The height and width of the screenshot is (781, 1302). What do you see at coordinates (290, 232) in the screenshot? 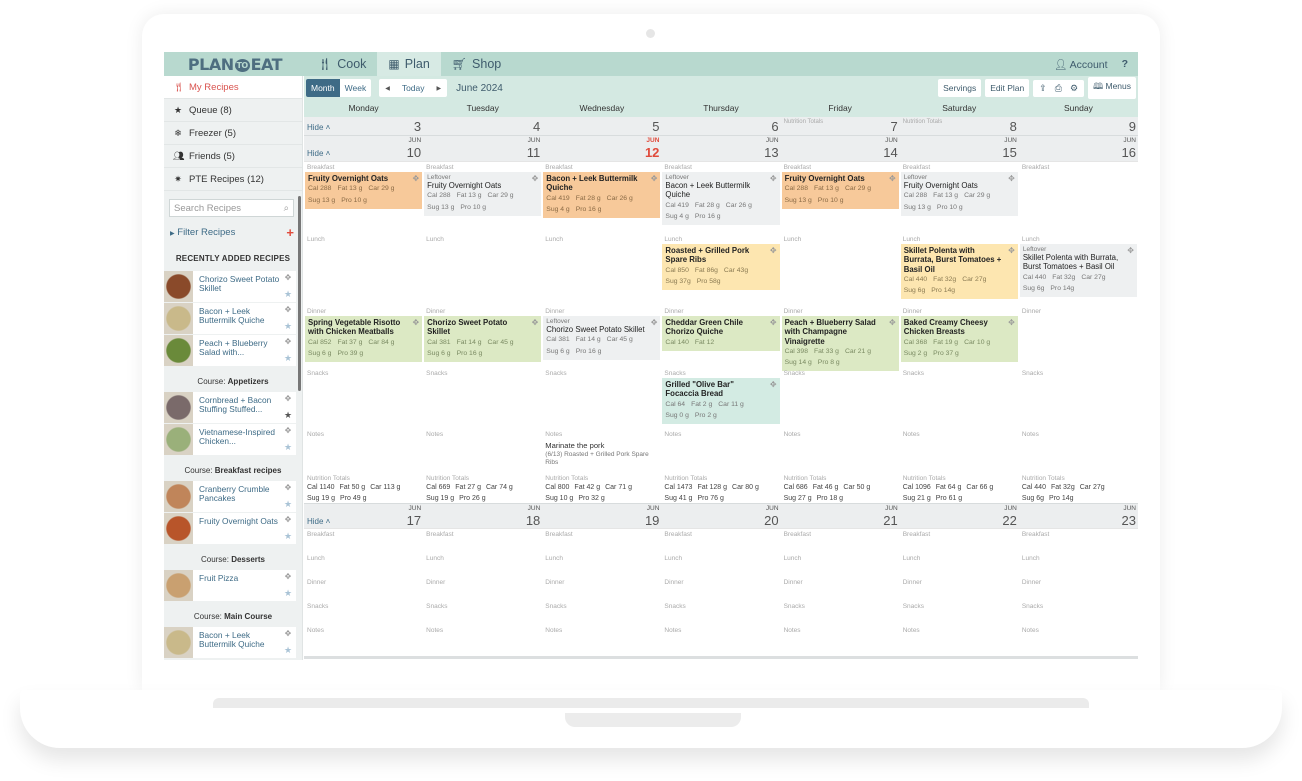
I see `add-recipe-button: +` at bounding box center [290, 232].